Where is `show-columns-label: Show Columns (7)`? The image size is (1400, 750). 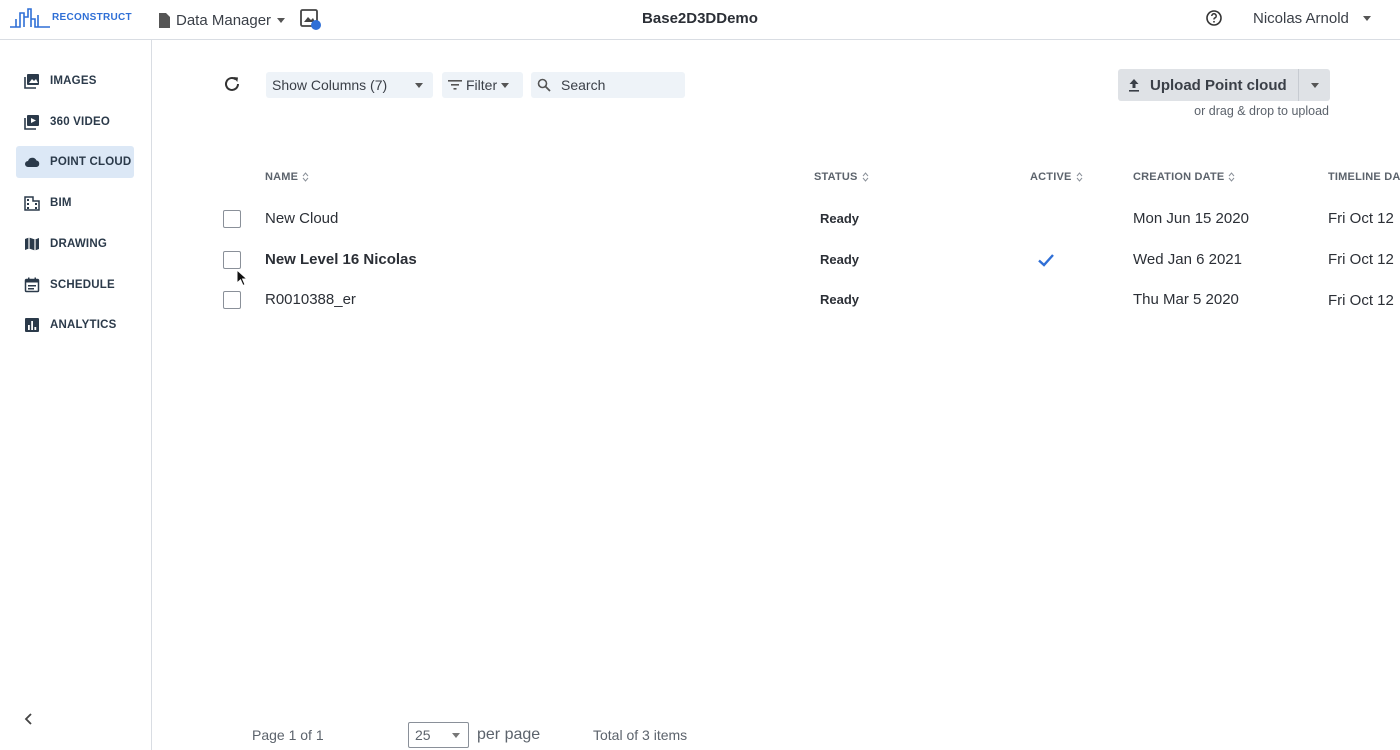
show-columns-label: Show Columns (7) is located at coordinates (330, 85).